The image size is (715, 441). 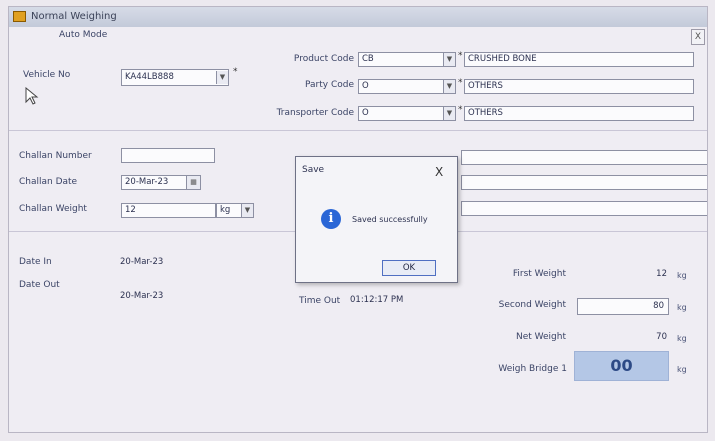 I want to click on party-code-label: Party Code, so click(x=329, y=85).